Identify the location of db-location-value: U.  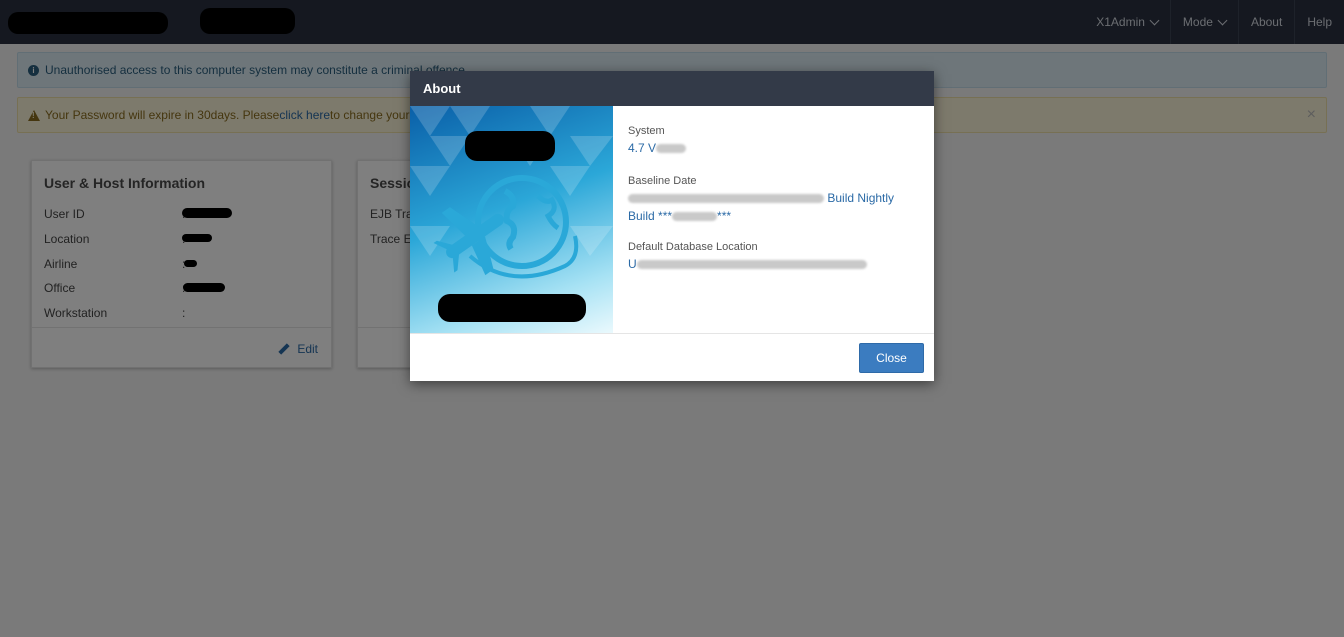
(773, 264).